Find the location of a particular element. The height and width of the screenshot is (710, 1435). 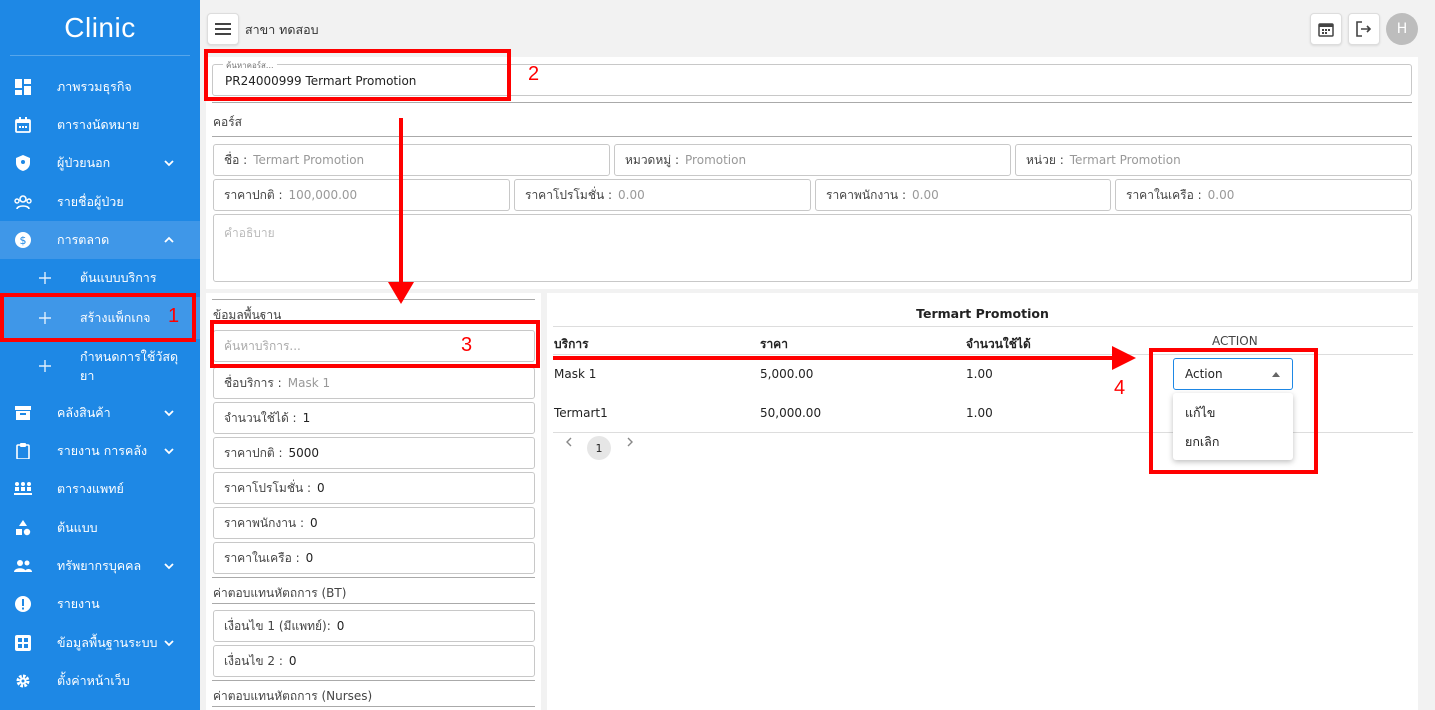

arrow-head-down is located at coordinates (401, 293).